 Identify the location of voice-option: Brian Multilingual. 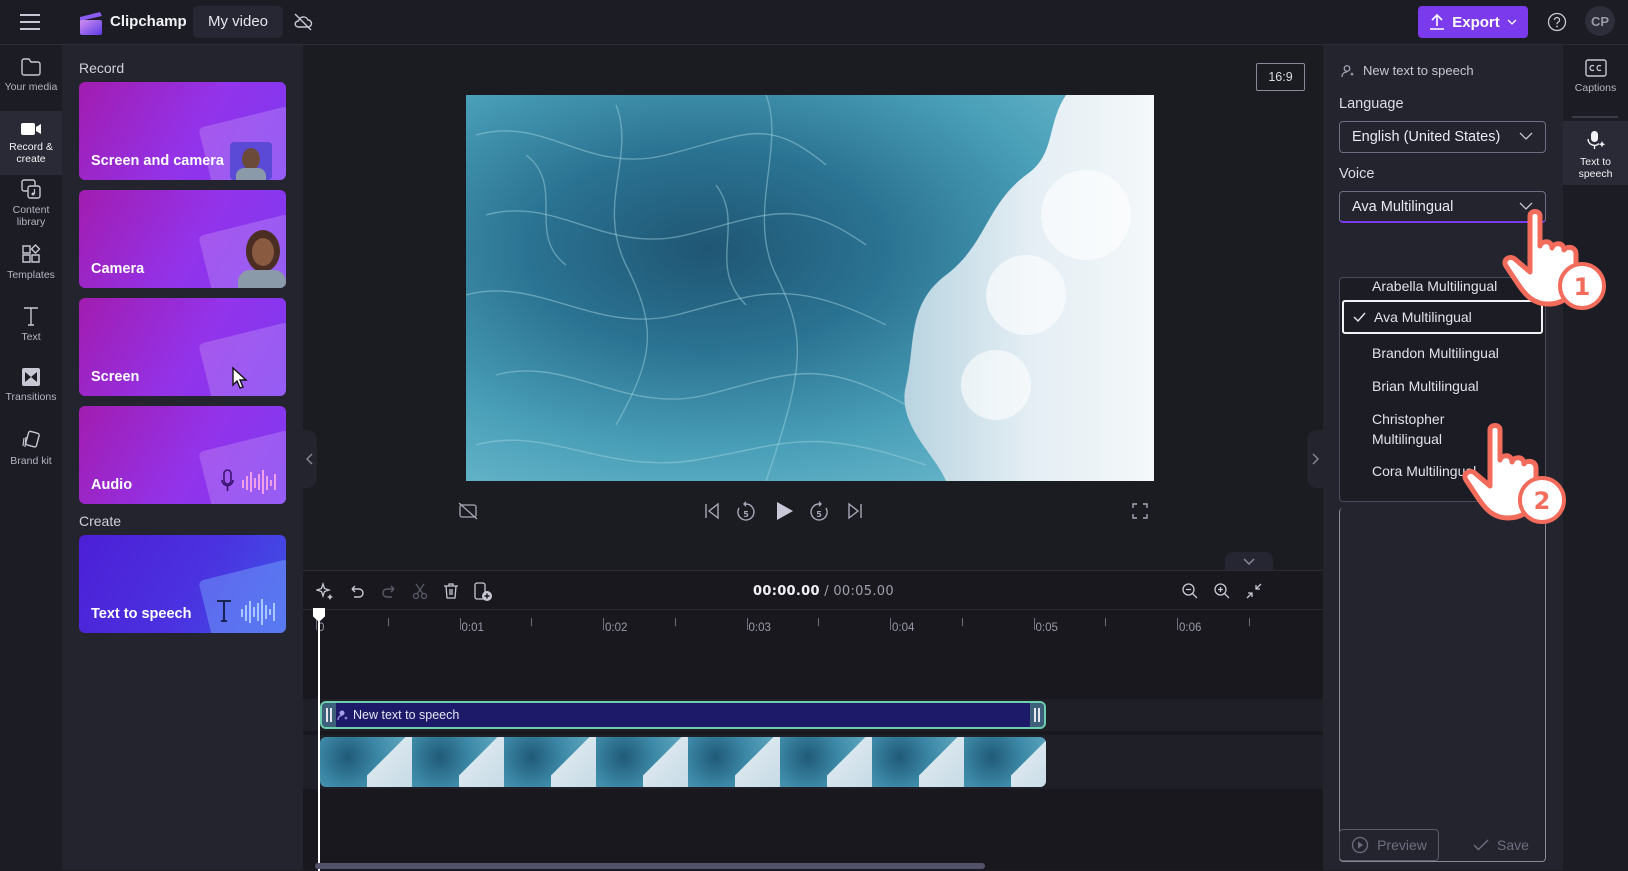
(1442, 387).